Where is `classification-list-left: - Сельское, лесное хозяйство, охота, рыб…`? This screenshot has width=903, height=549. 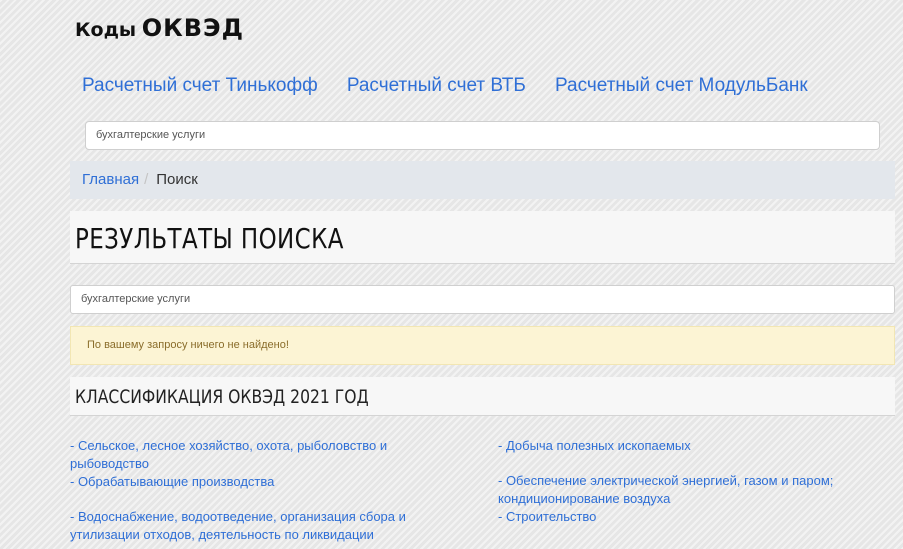
classification-list-left: - Сельское, лесное хозяйство, охота, рыб… is located at coordinates (265, 490).